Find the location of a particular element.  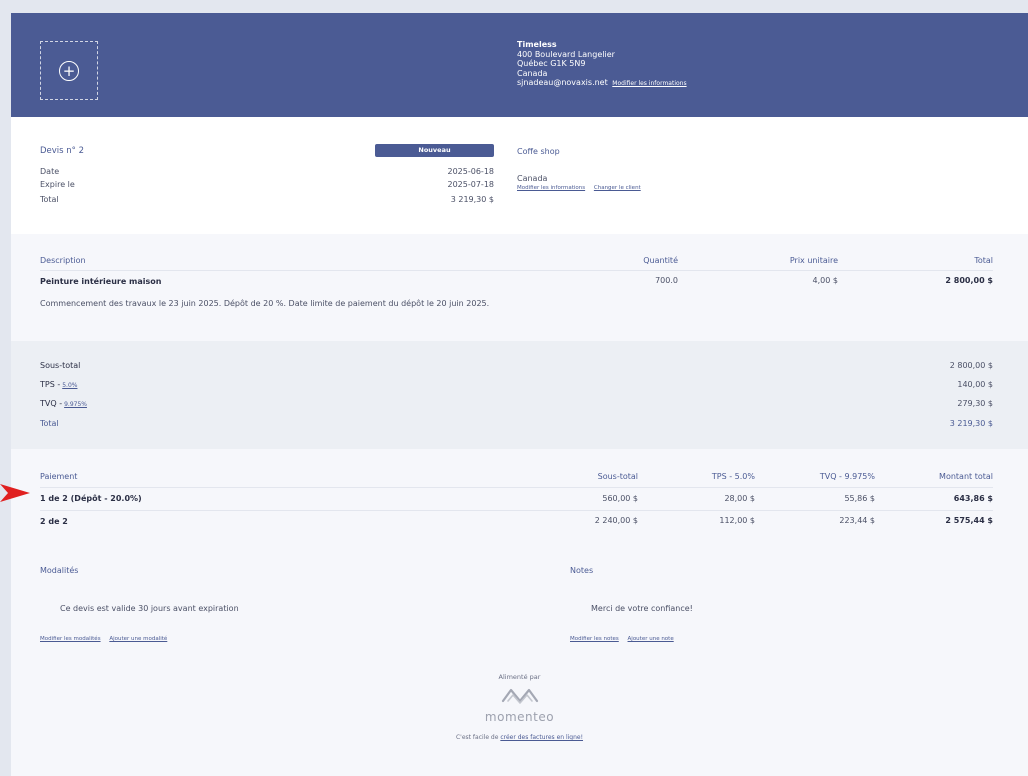

momenteo-logo-icon is located at coordinates (519, 696).